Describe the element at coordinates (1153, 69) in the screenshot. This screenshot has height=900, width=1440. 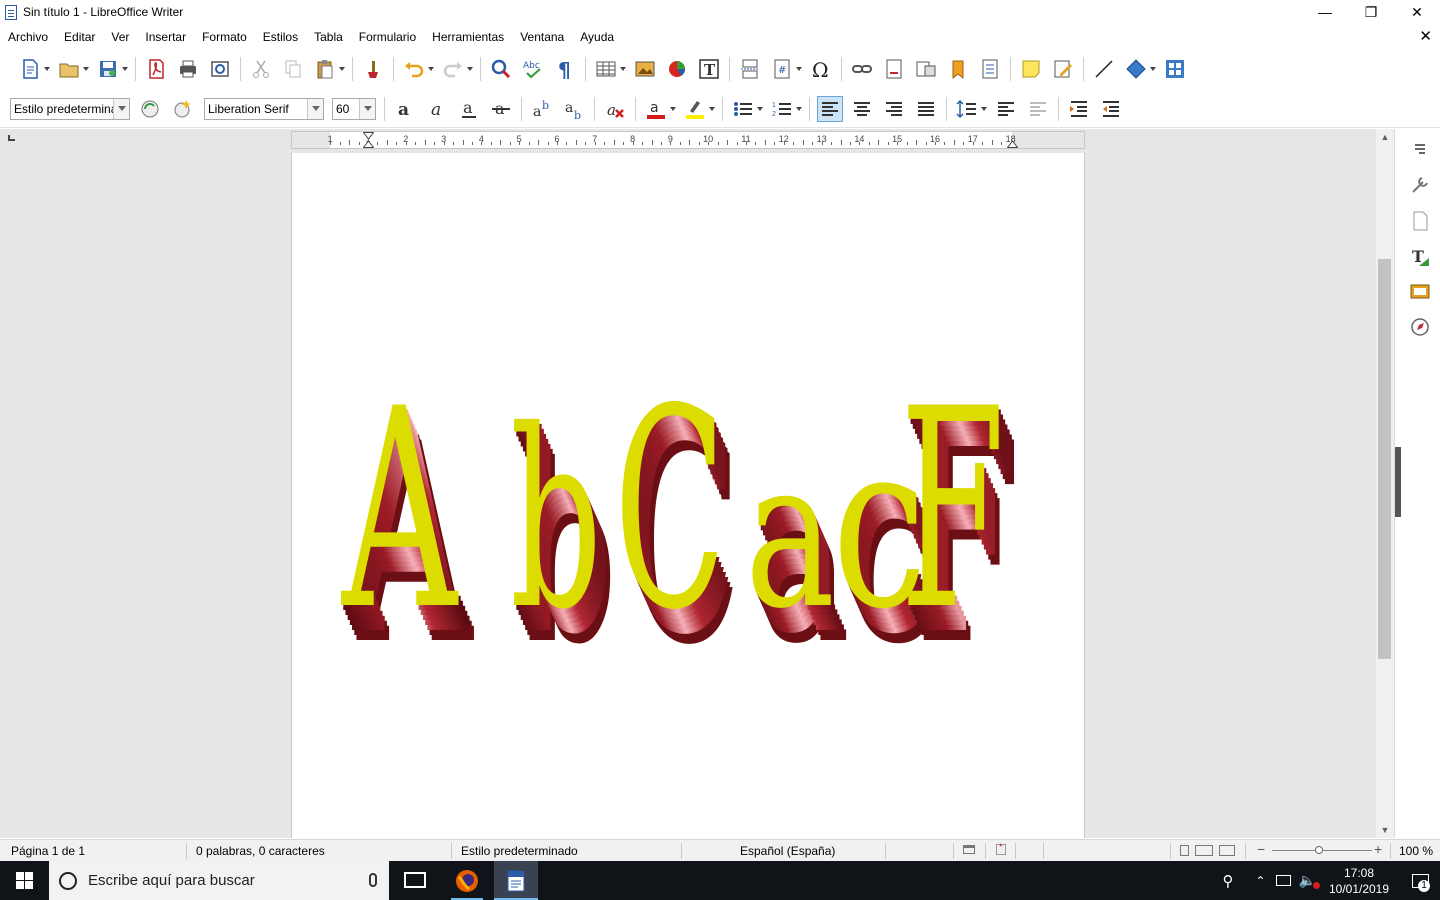
I see `shapes-dropdown-icon` at that location.